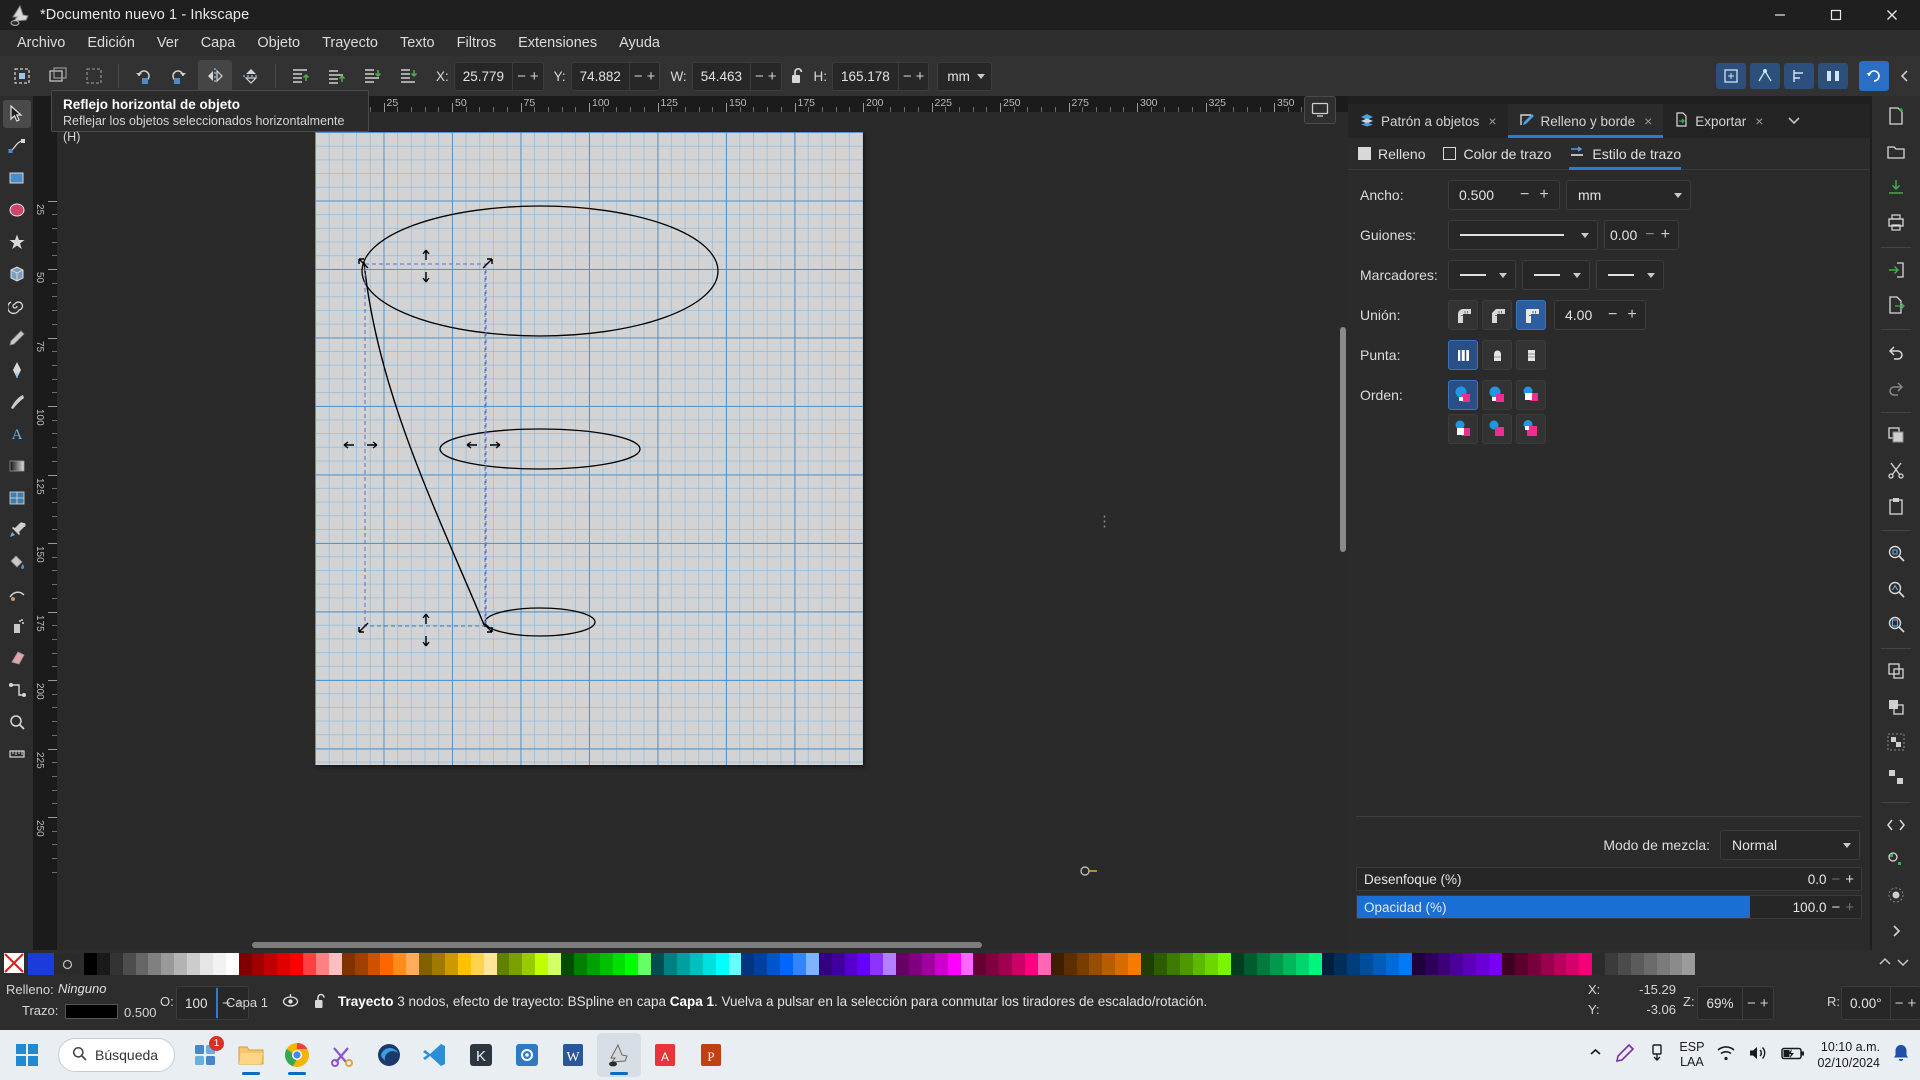 The width and height of the screenshot is (1920, 1080). Describe the element at coordinates (1648, 121) in the screenshot. I see `close-icon: ×` at that location.